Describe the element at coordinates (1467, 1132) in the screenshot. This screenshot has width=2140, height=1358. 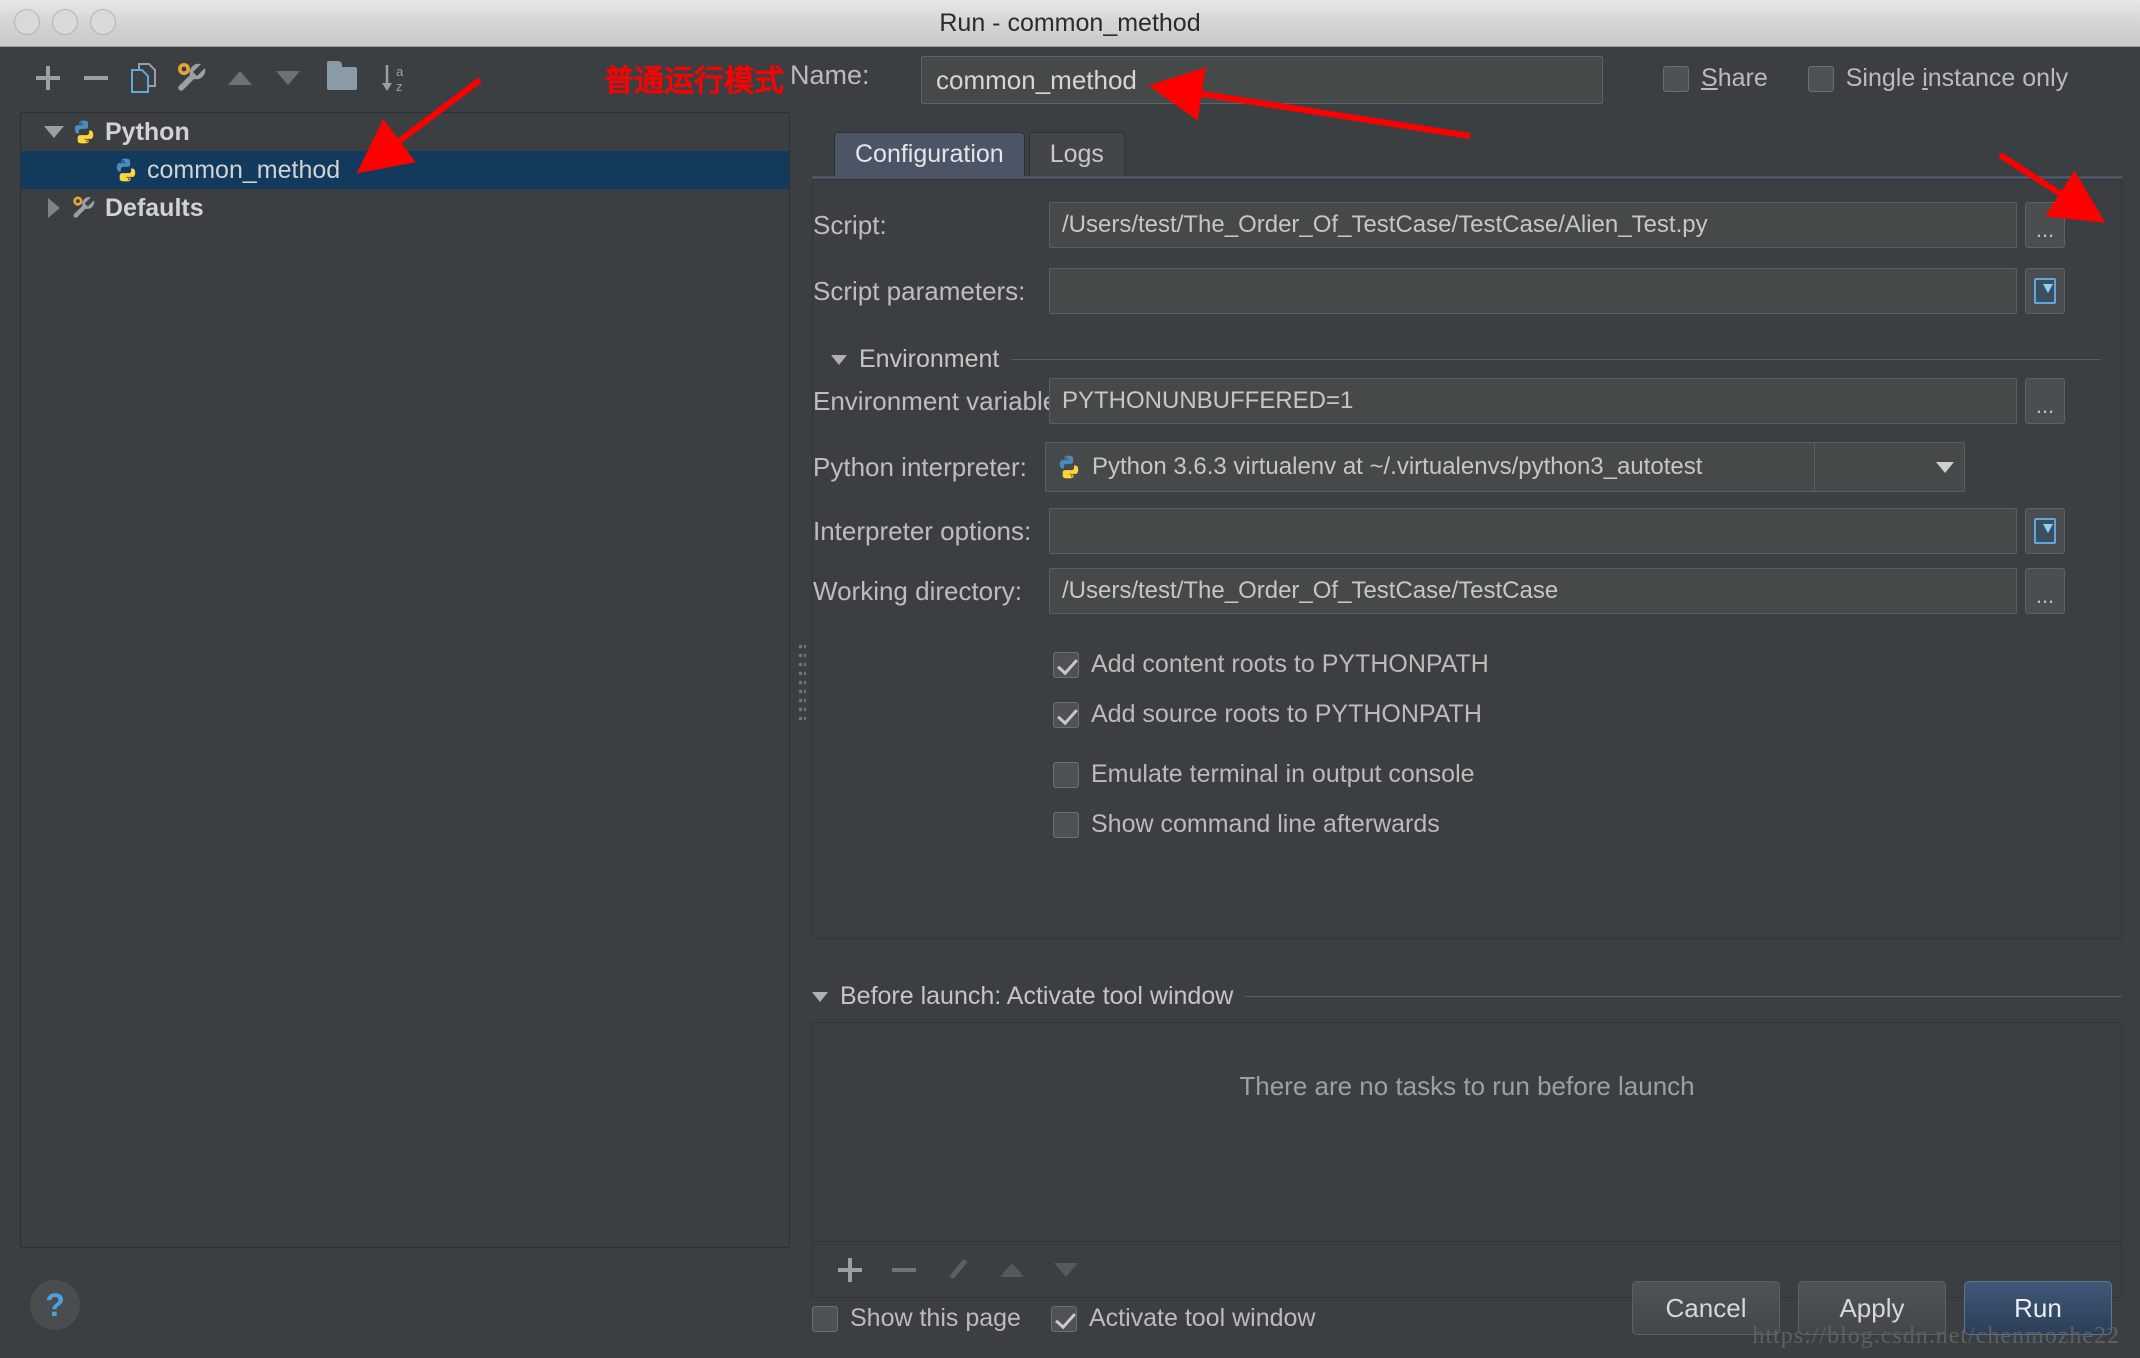
I see `before-launch-task-list: There are no tasks to run before launch` at that location.